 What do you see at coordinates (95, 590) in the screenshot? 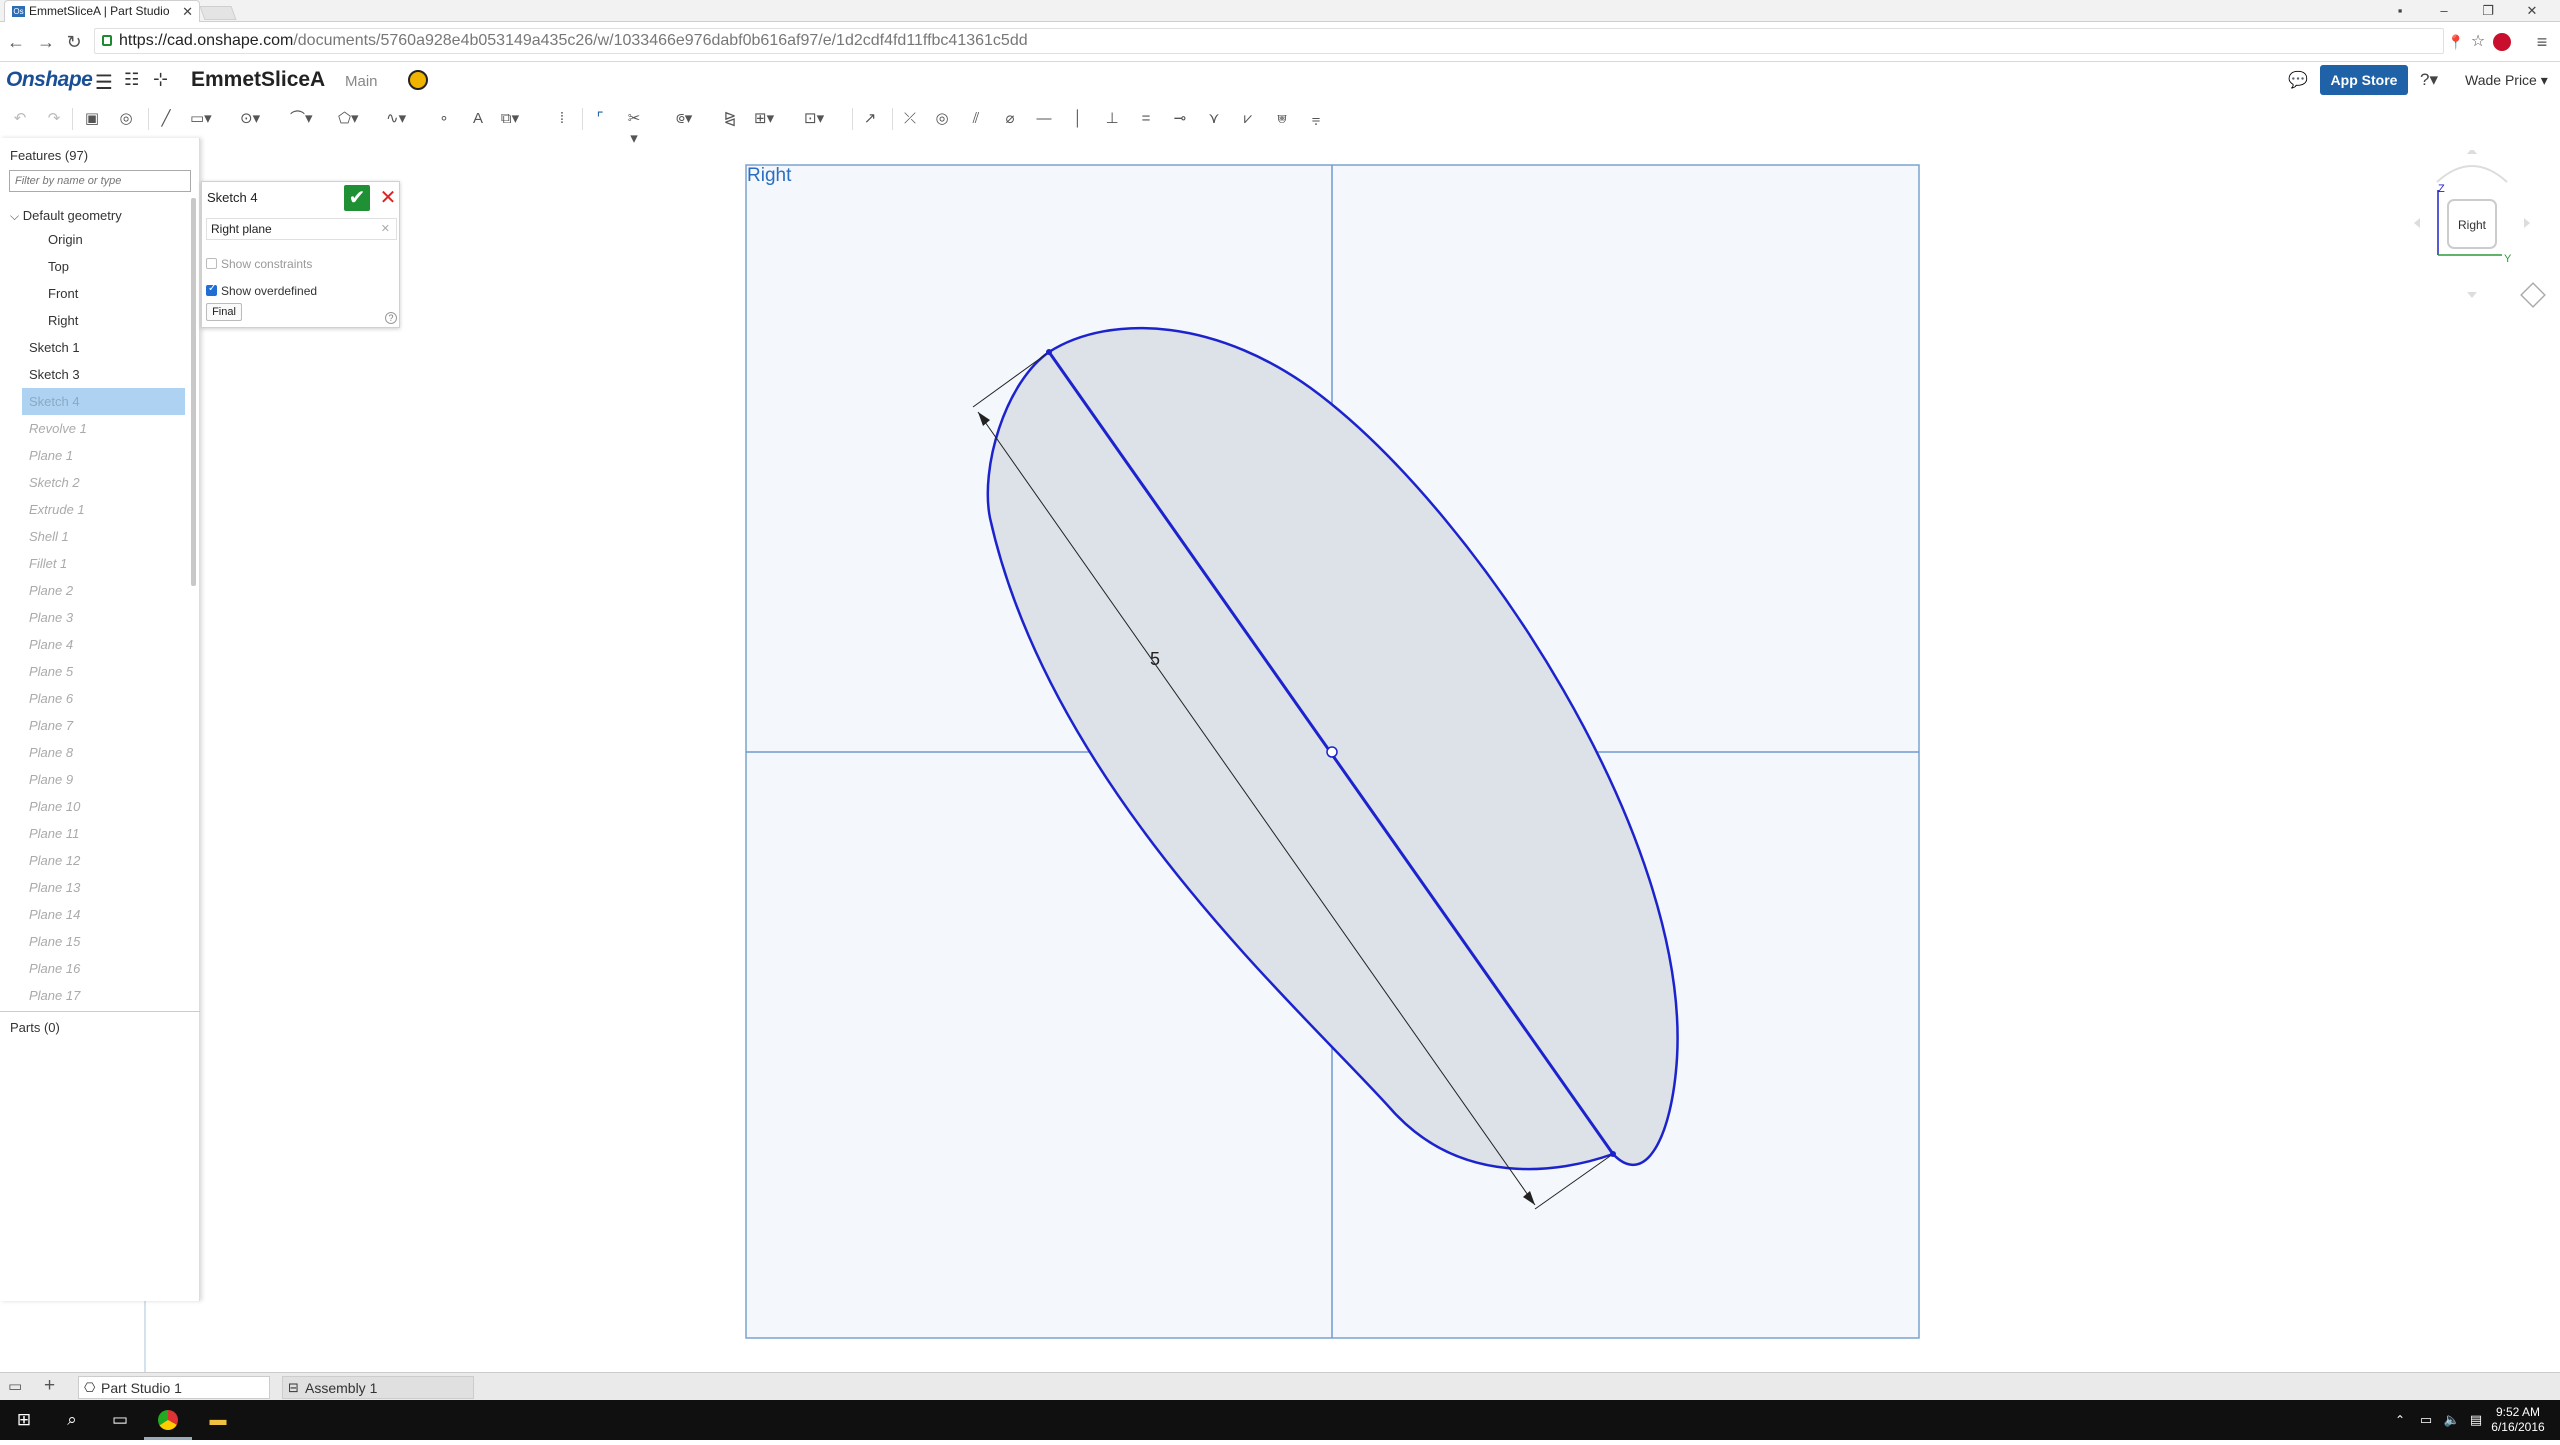
I see `tree-item-plane-2: Plane 2` at bounding box center [95, 590].